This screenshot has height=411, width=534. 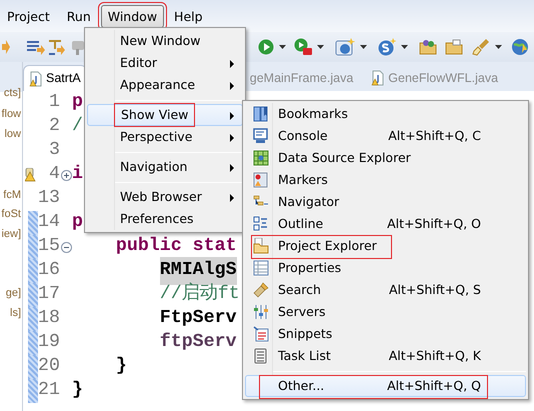 What do you see at coordinates (198, 342) in the screenshot?
I see `code-text: ftpServ` at bounding box center [198, 342].